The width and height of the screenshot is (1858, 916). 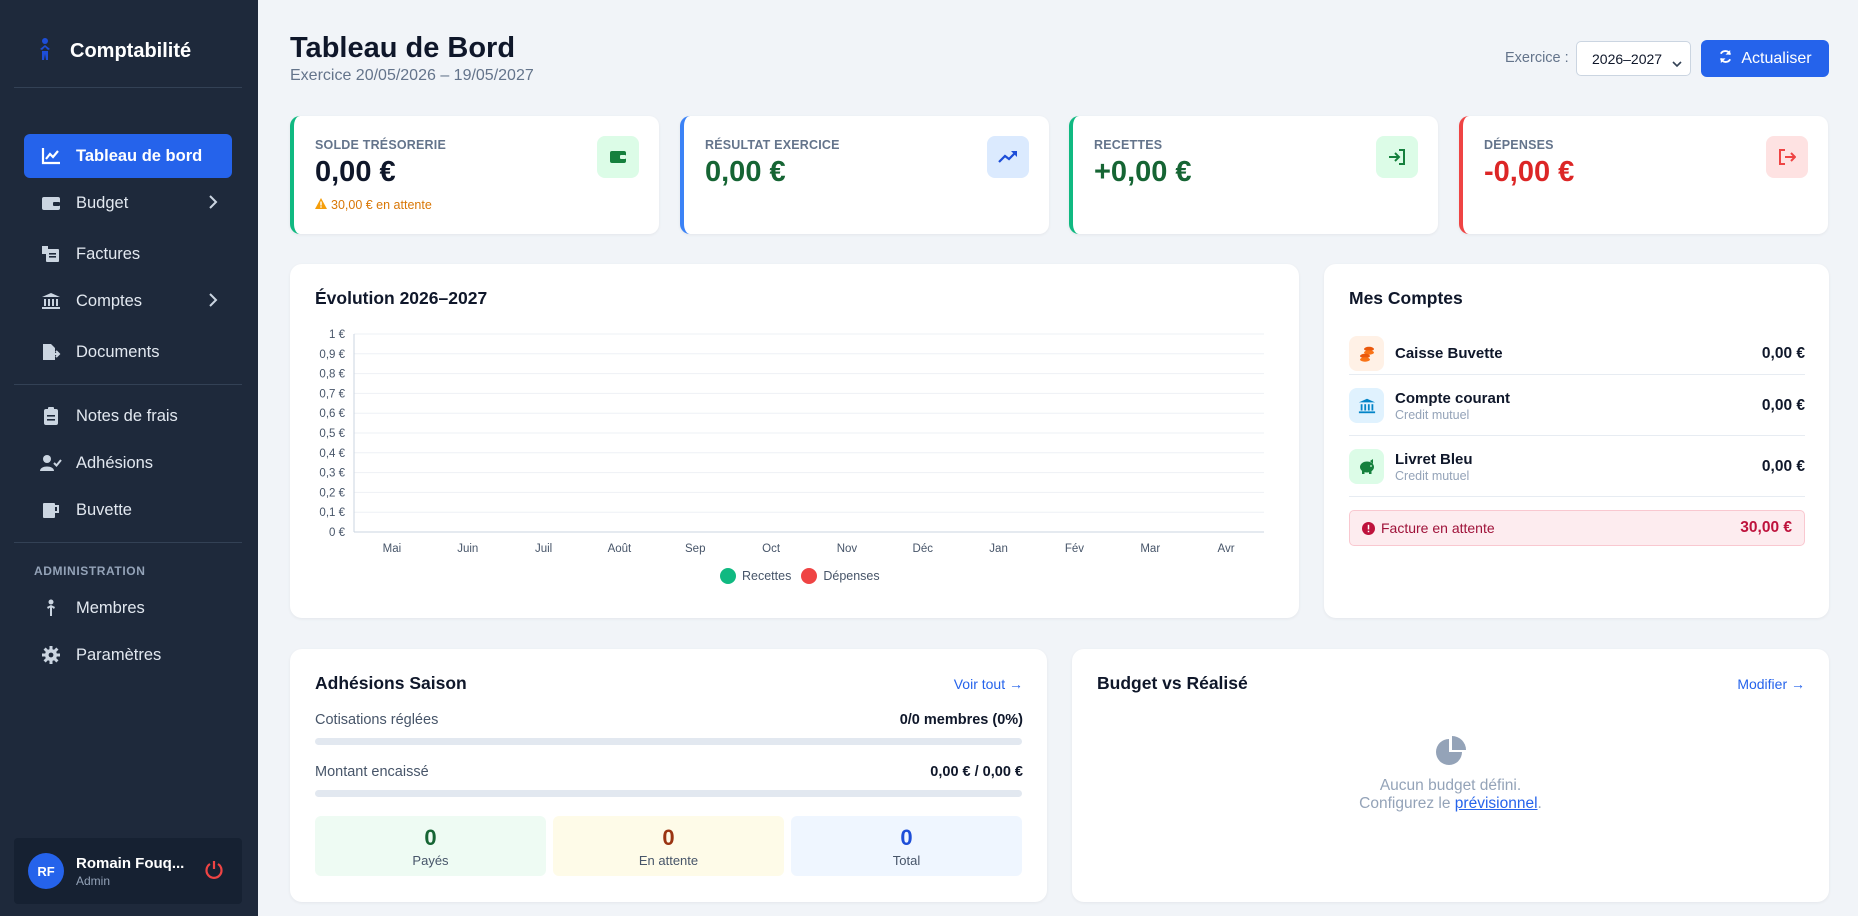 What do you see at coordinates (1450, 785) in the screenshot?
I see `budget-empty-text: Aucun budget défini.` at bounding box center [1450, 785].